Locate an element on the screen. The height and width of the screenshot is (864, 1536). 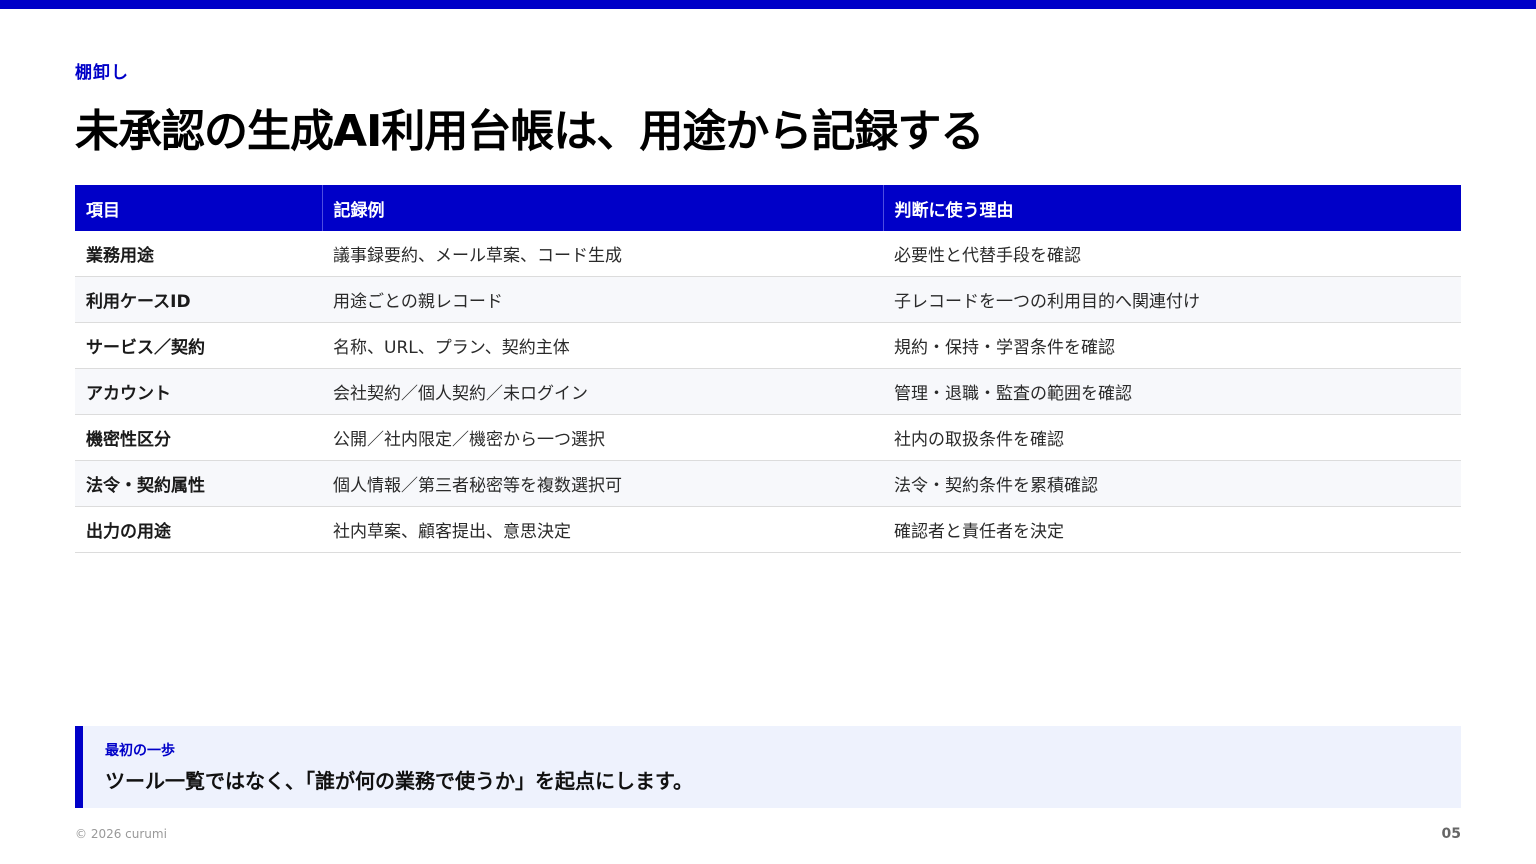
cell-reason: 子レコードを一つの利用目的へ関連付け is located at coordinates (1172, 299).